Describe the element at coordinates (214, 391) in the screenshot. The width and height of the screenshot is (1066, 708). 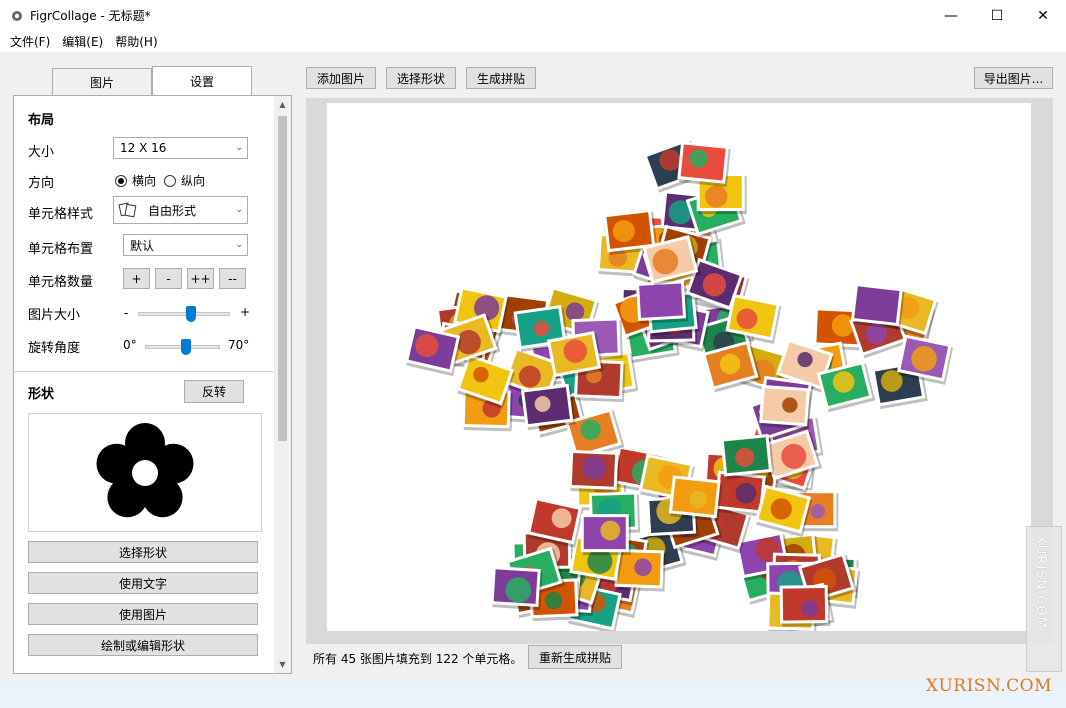
I see `invert-shape-button: 反转` at that location.